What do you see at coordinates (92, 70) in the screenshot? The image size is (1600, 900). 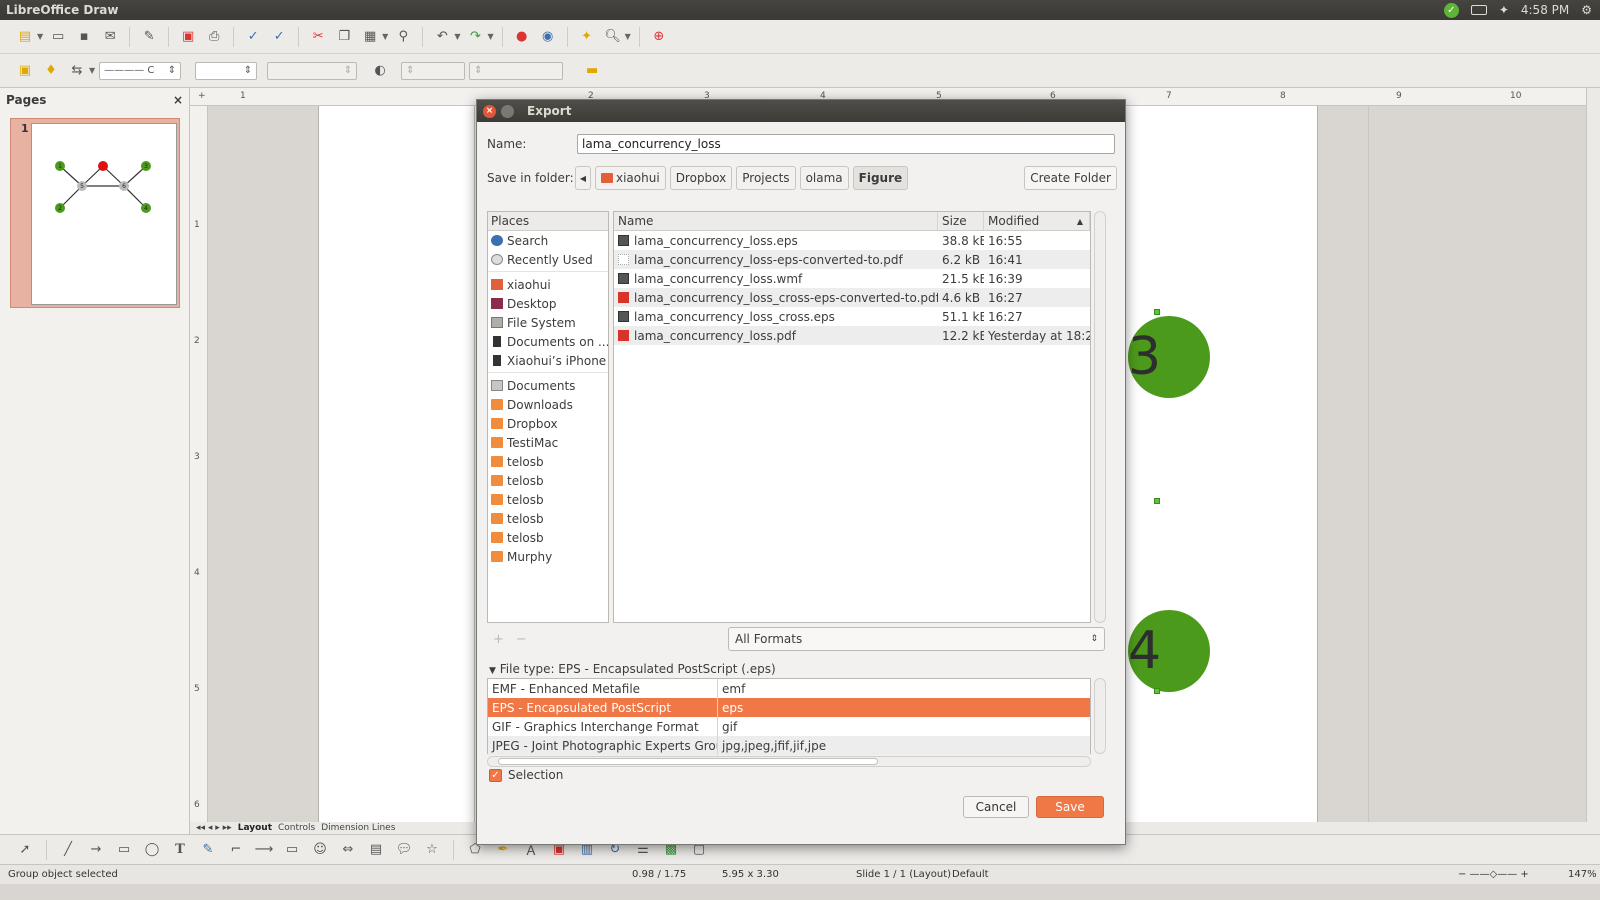 I see `line-ends-dropdown-icon: ▼` at bounding box center [92, 70].